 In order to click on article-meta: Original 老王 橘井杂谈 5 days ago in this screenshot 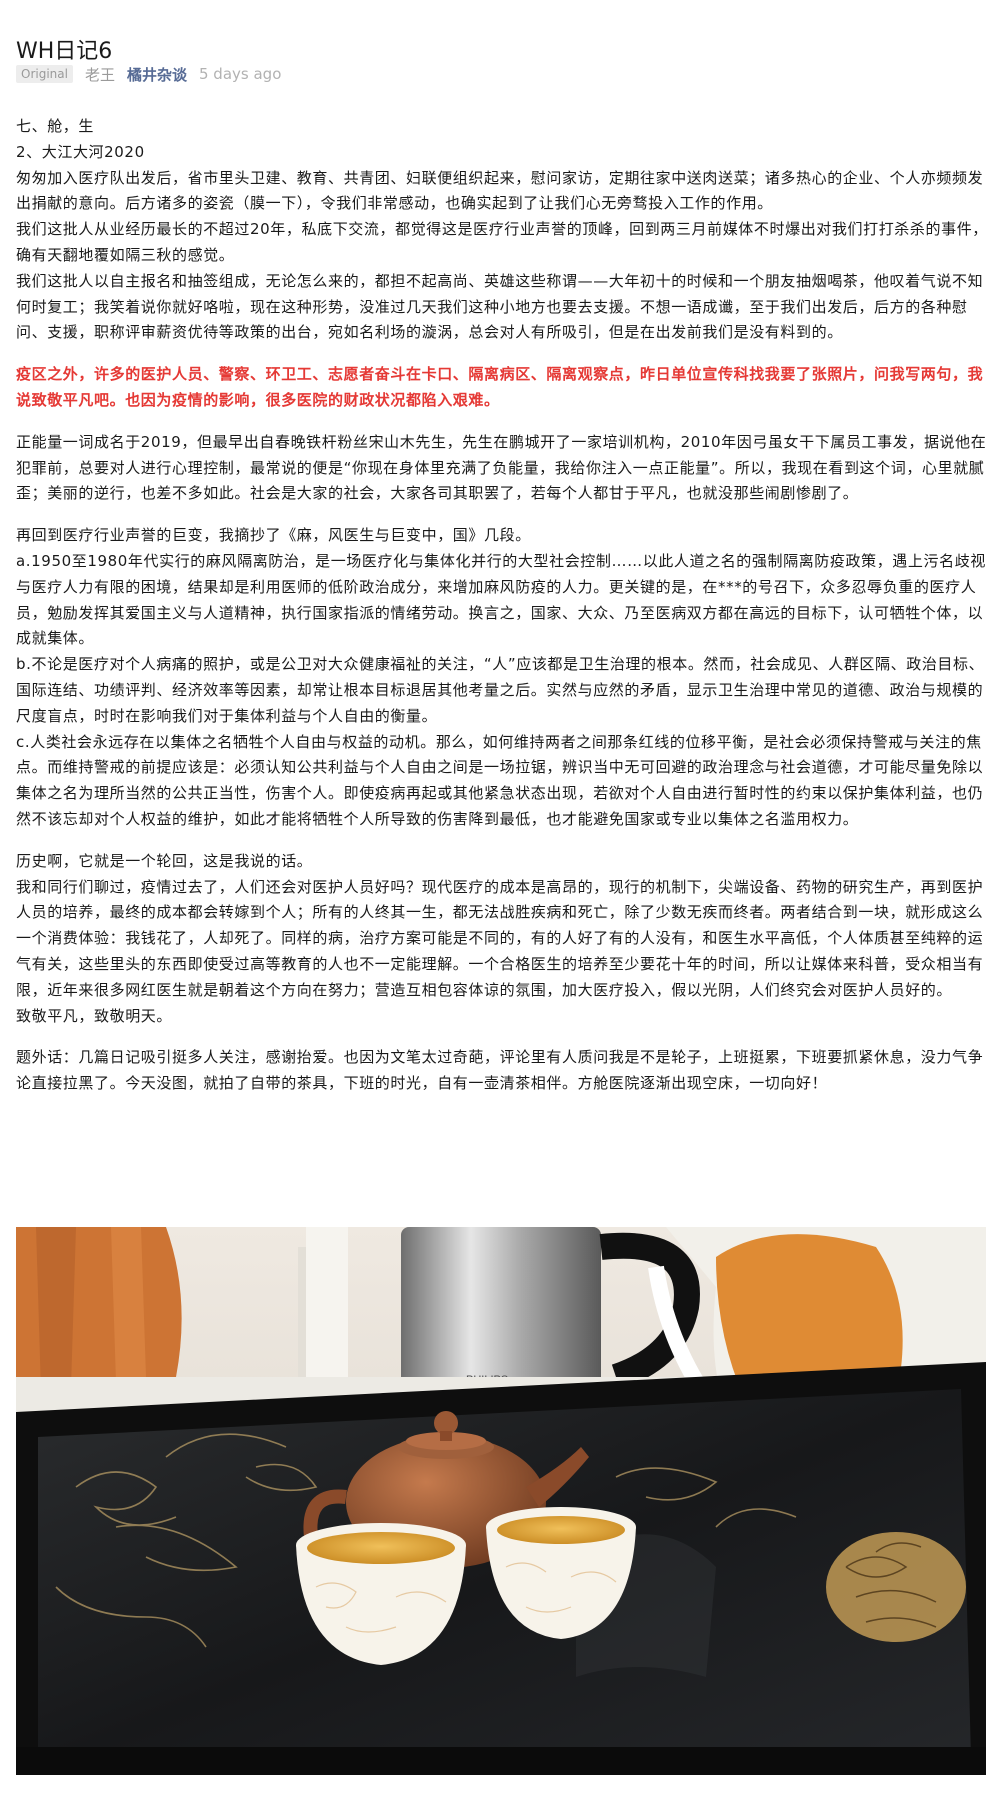, I will do `click(148, 74)`.